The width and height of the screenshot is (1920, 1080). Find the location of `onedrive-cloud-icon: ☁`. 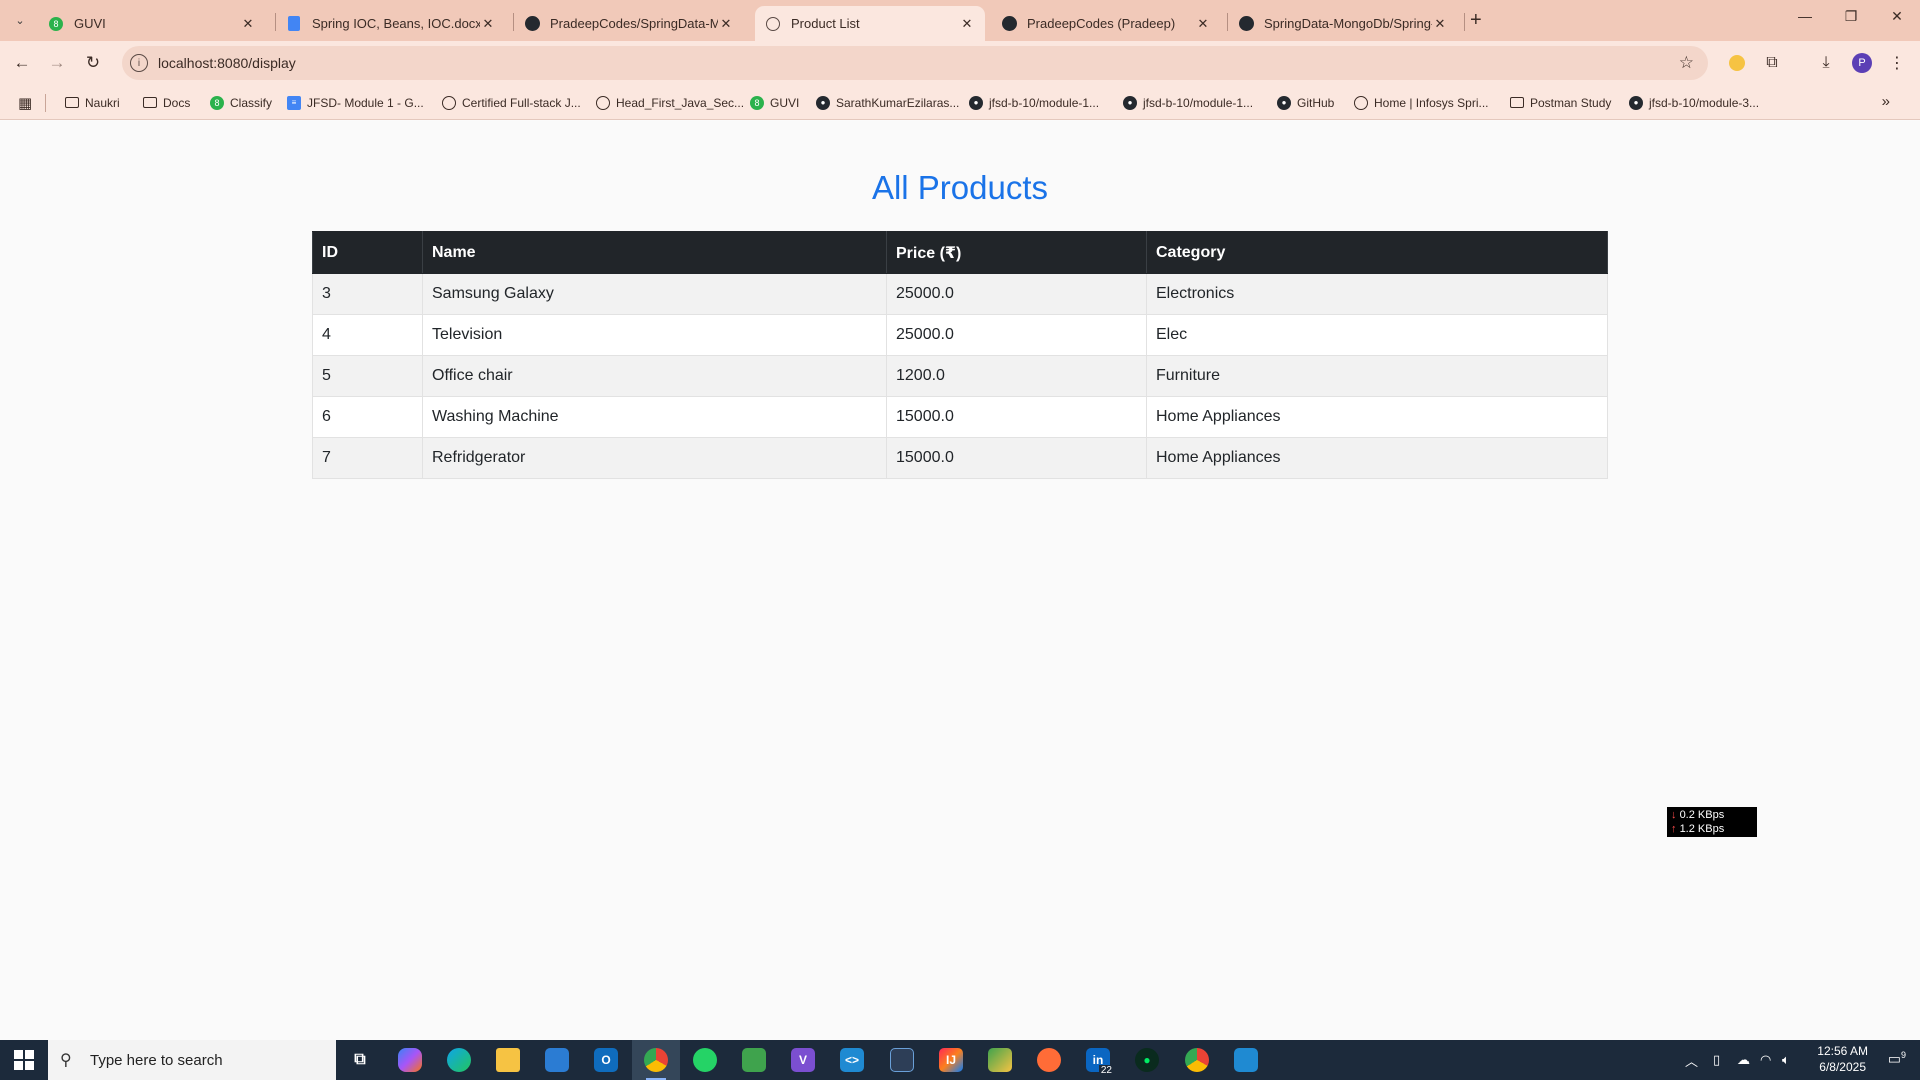

onedrive-cloud-icon: ☁ is located at coordinates (1743, 1060).